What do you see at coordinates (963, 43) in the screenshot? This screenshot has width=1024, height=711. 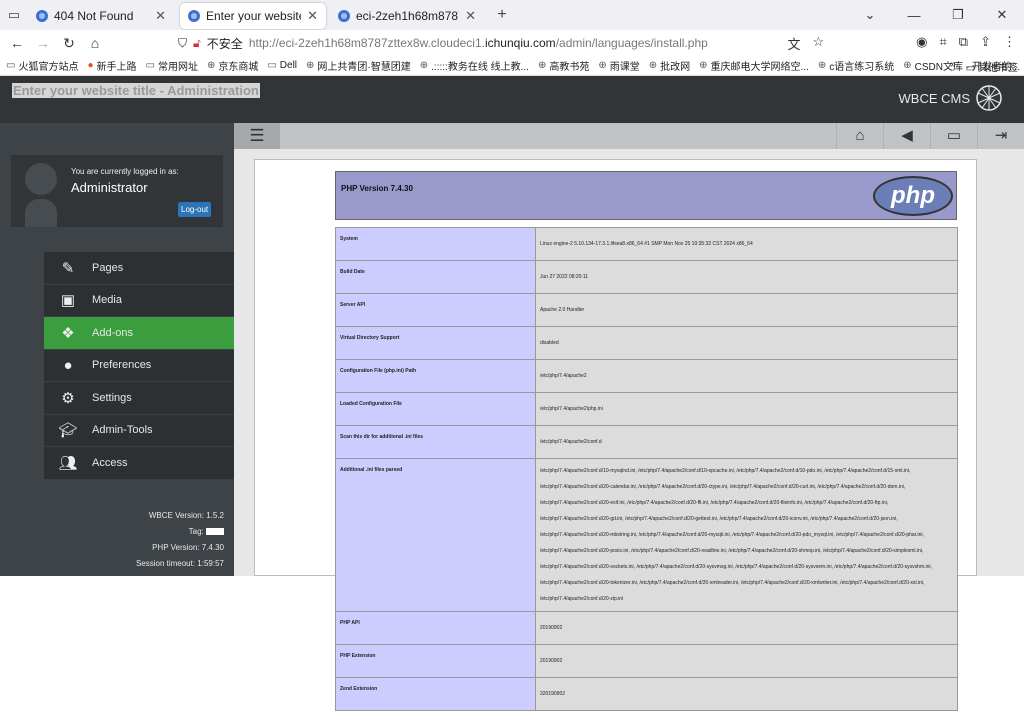 I see `extensions-icon: ⧉` at bounding box center [963, 43].